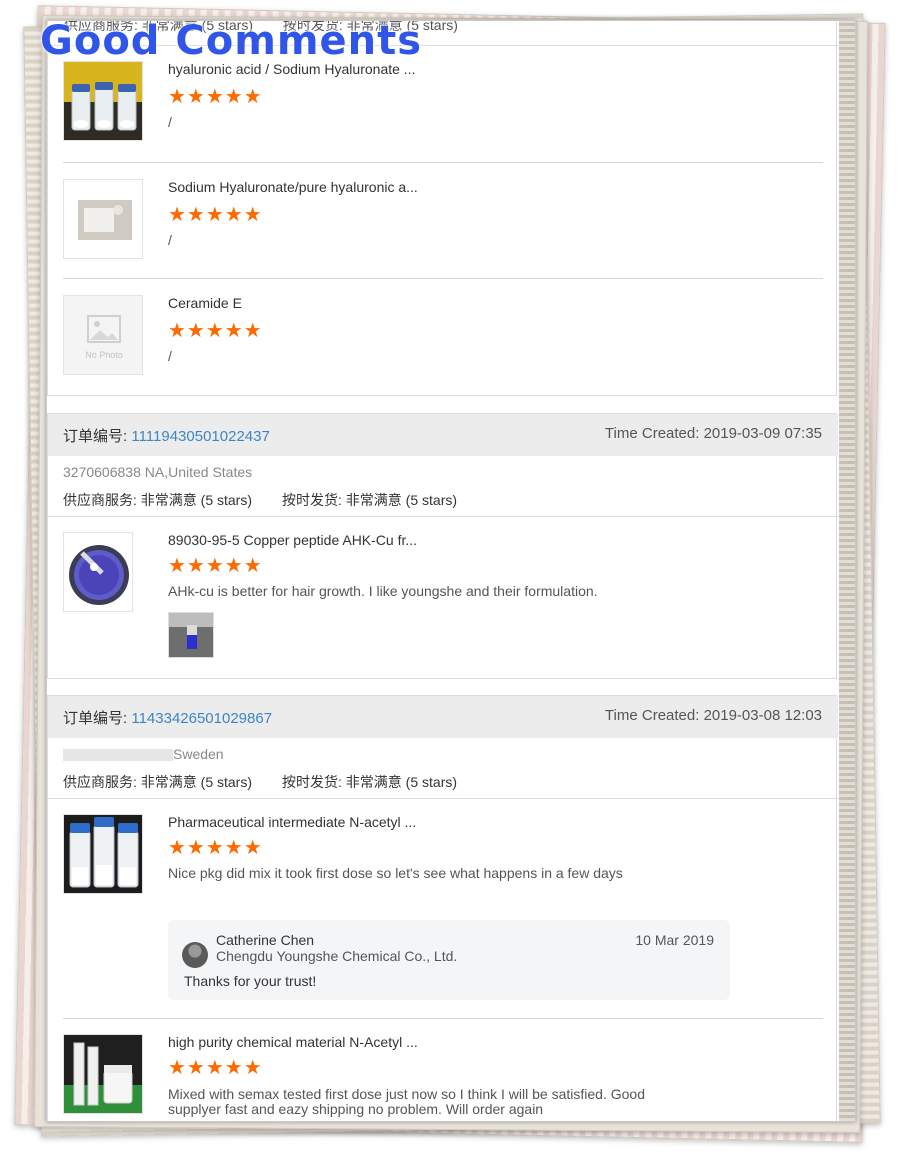 This screenshot has width=905, height=1158. I want to click on seller-company: Chengdu Youngshe Chemical Co., Ltd., so click(337, 956).